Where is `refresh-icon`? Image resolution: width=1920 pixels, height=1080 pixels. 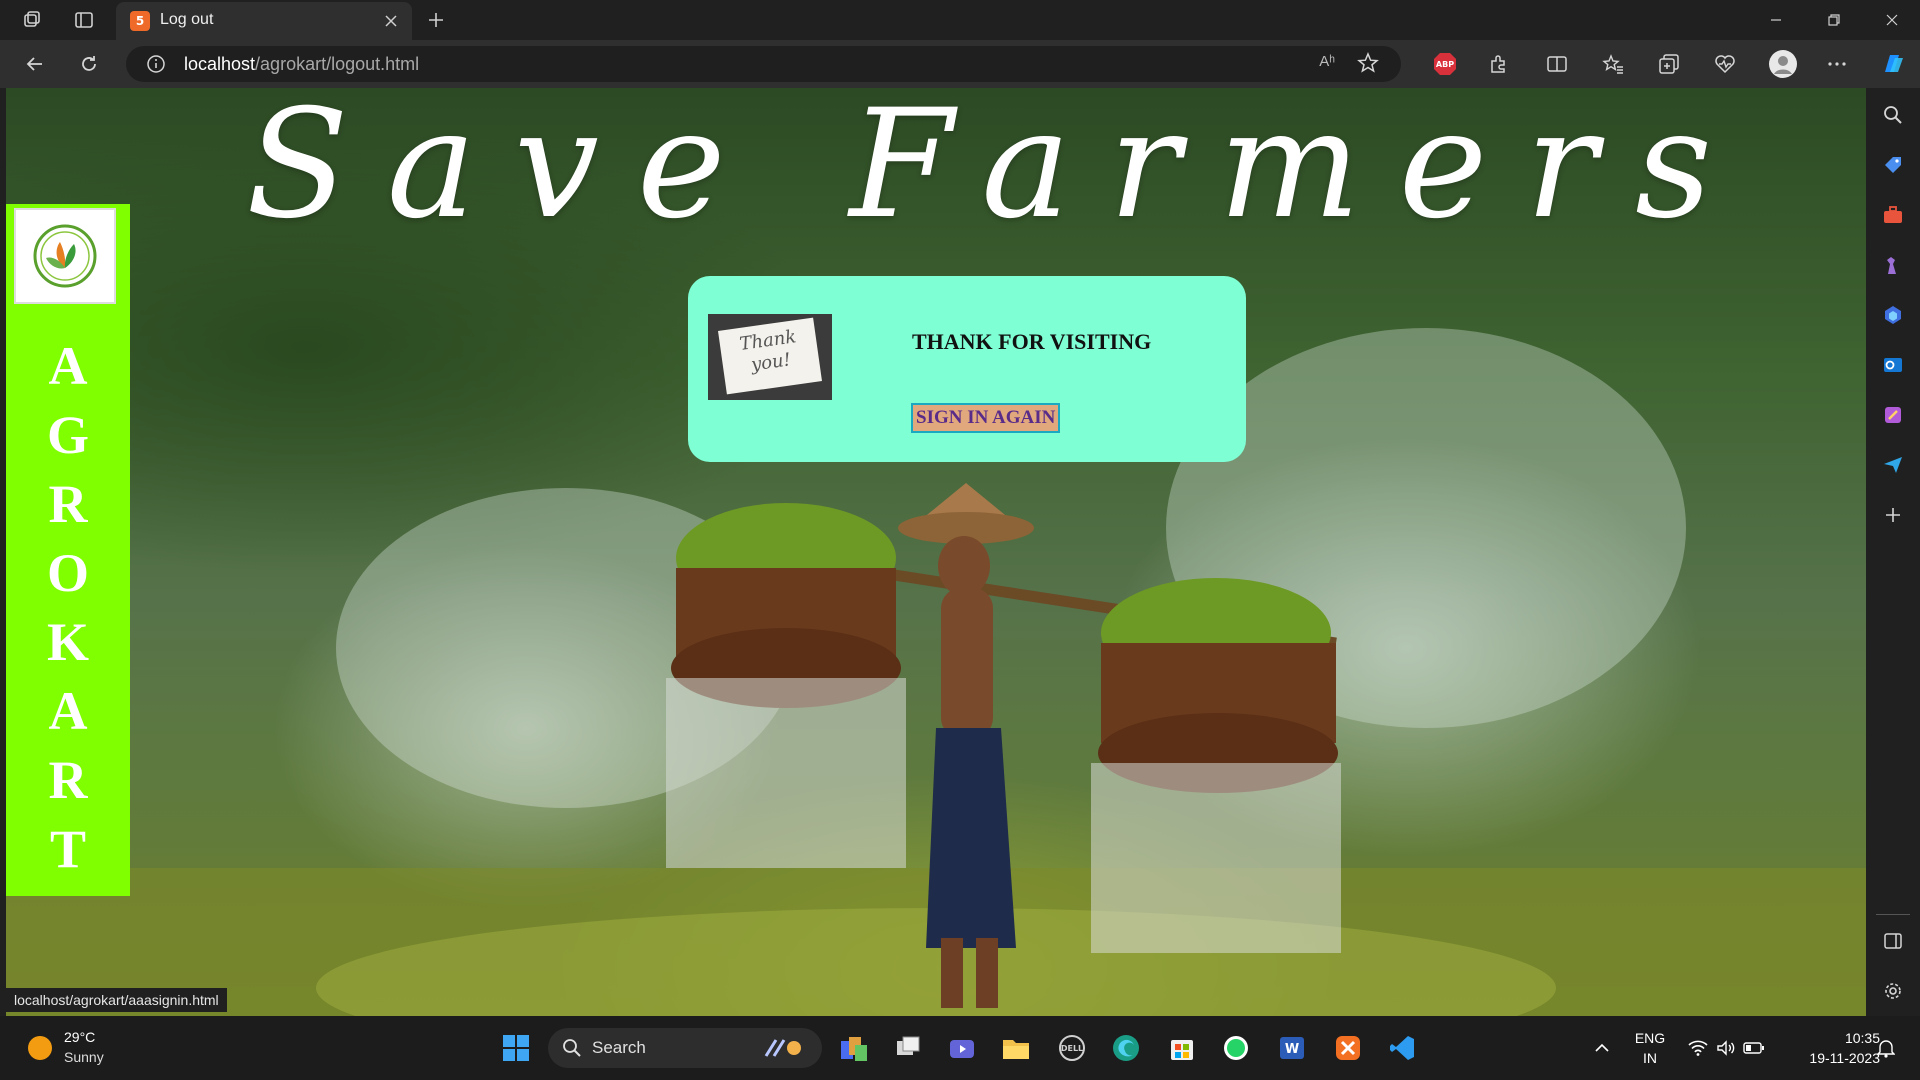
refresh-icon is located at coordinates (89, 64).